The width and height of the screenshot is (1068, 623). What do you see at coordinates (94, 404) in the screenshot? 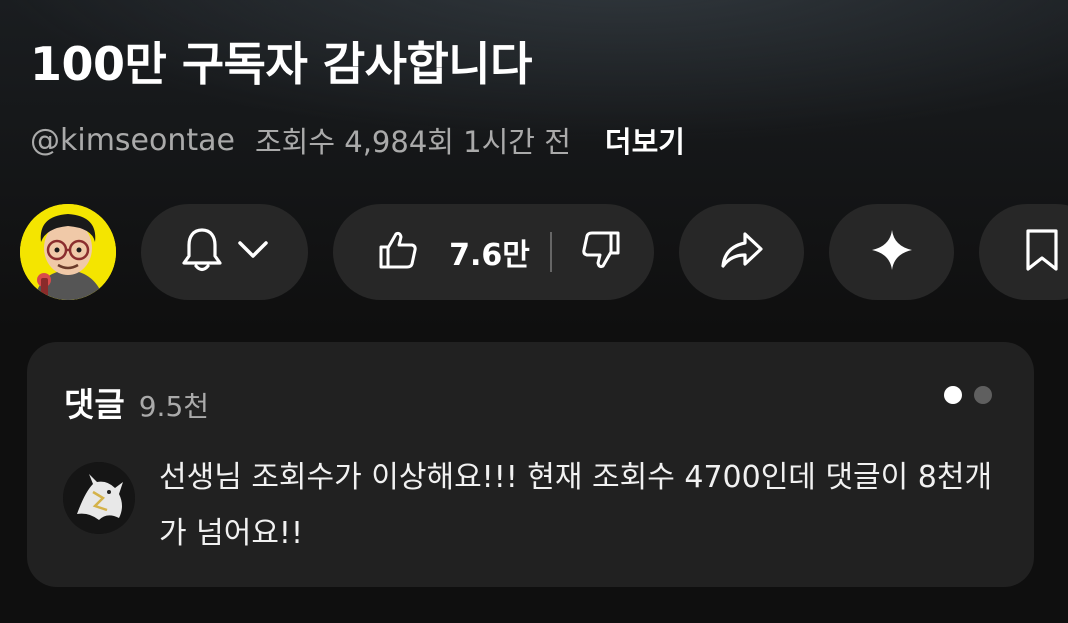
I see `comments-label: 댓글` at bounding box center [94, 404].